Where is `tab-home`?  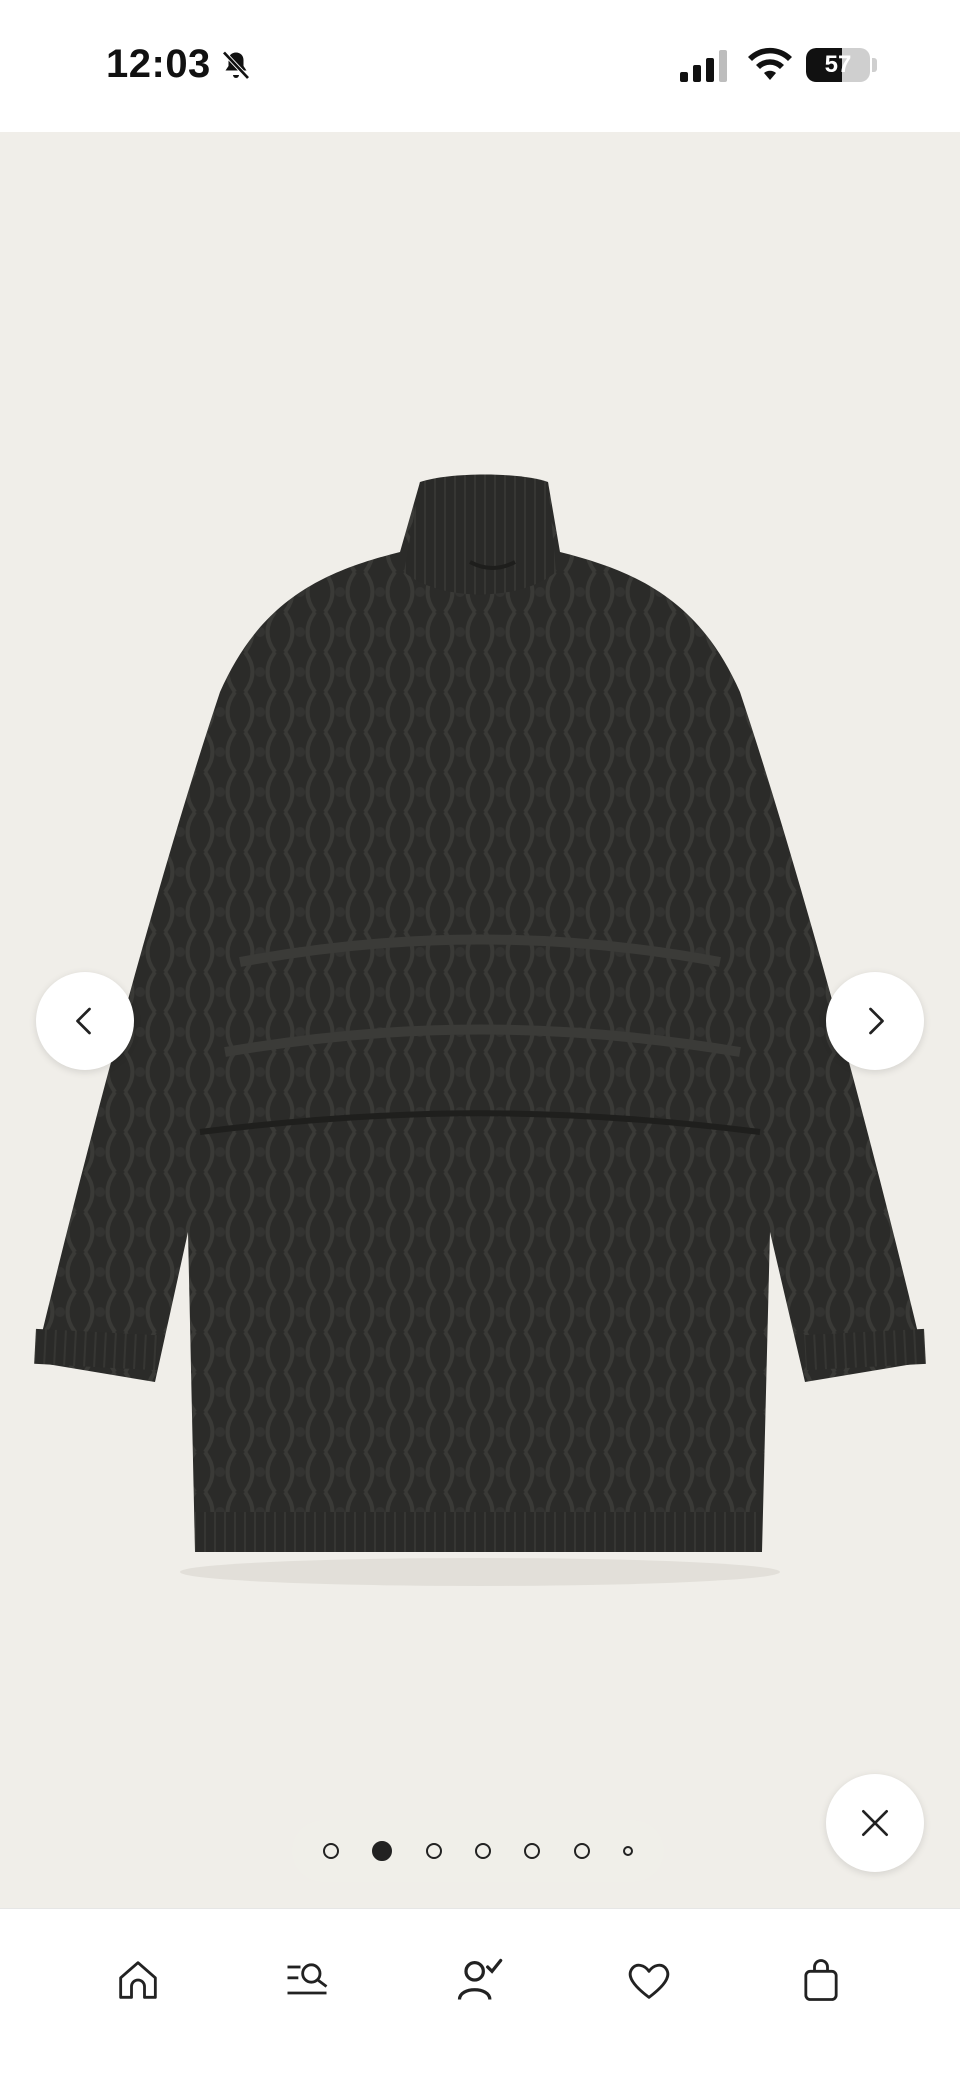
tab-home is located at coordinates (138, 1980).